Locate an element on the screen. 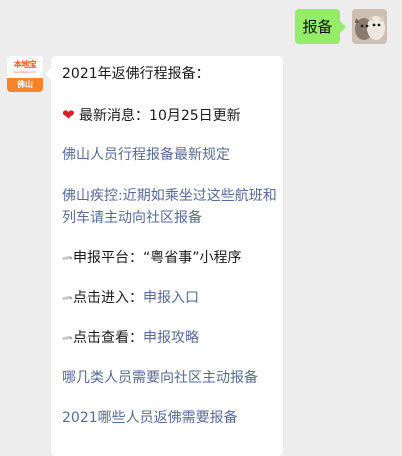 The height and width of the screenshot is (456, 402). link-travel-rules: 佛山人员行程报备最新规定 is located at coordinates (146, 155).